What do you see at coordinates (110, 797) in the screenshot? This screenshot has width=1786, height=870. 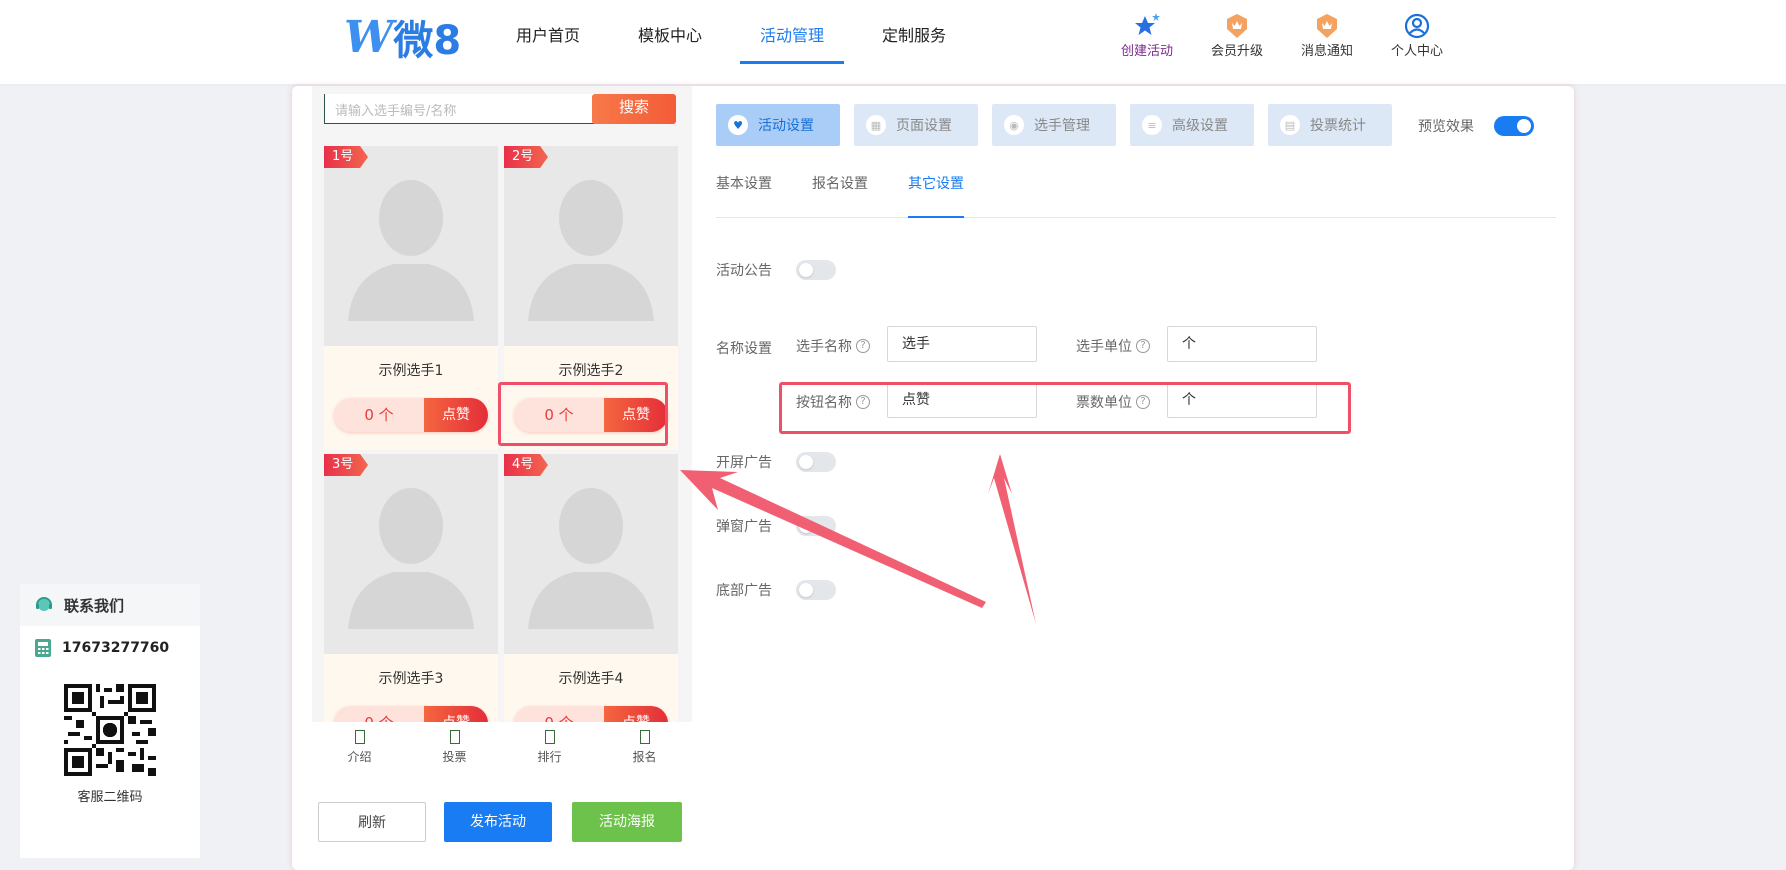 I see `qr-label: 客服二维码` at bounding box center [110, 797].